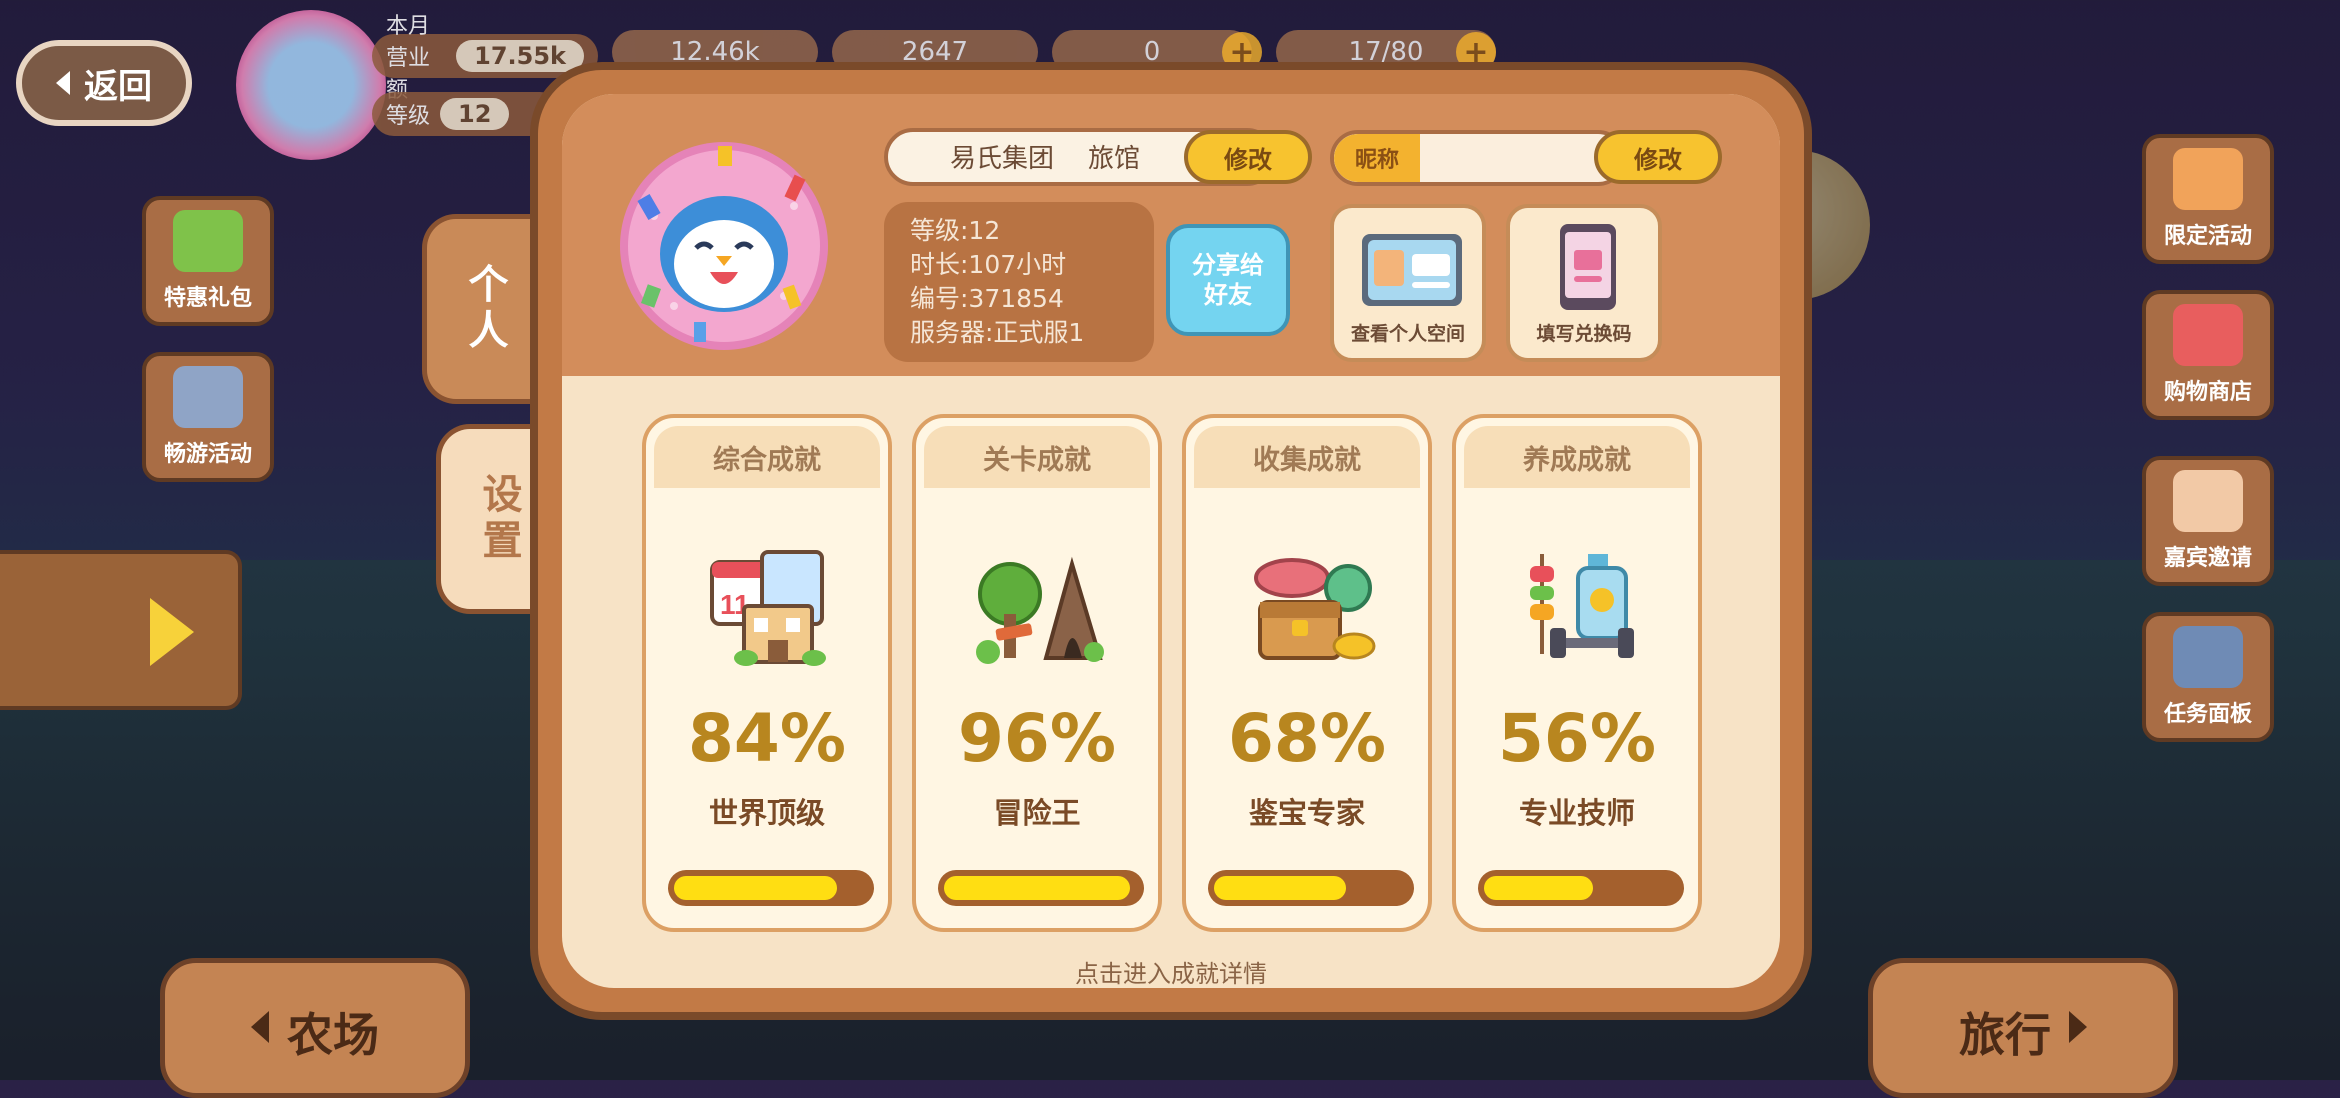  I want to click on nickname-label: 昵称, so click(1377, 158).